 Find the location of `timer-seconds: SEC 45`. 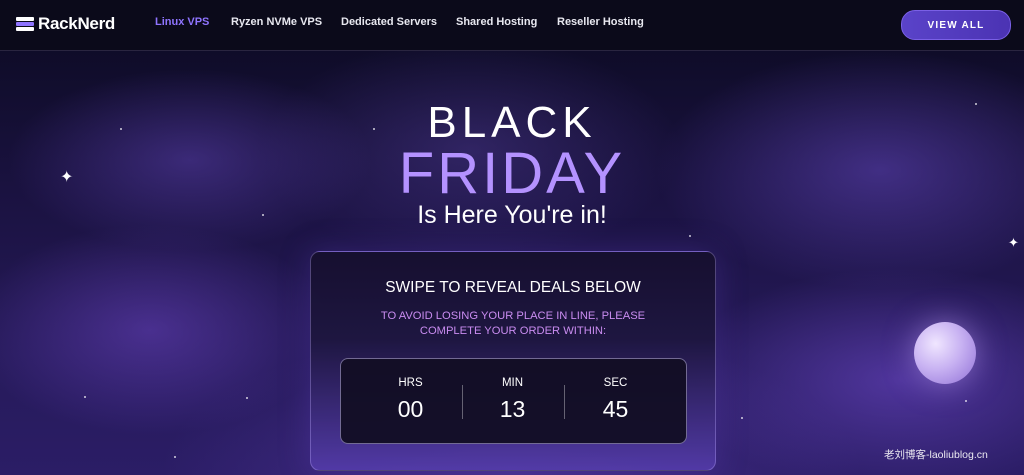

timer-seconds: SEC 45 is located at coordinates (615, 401).